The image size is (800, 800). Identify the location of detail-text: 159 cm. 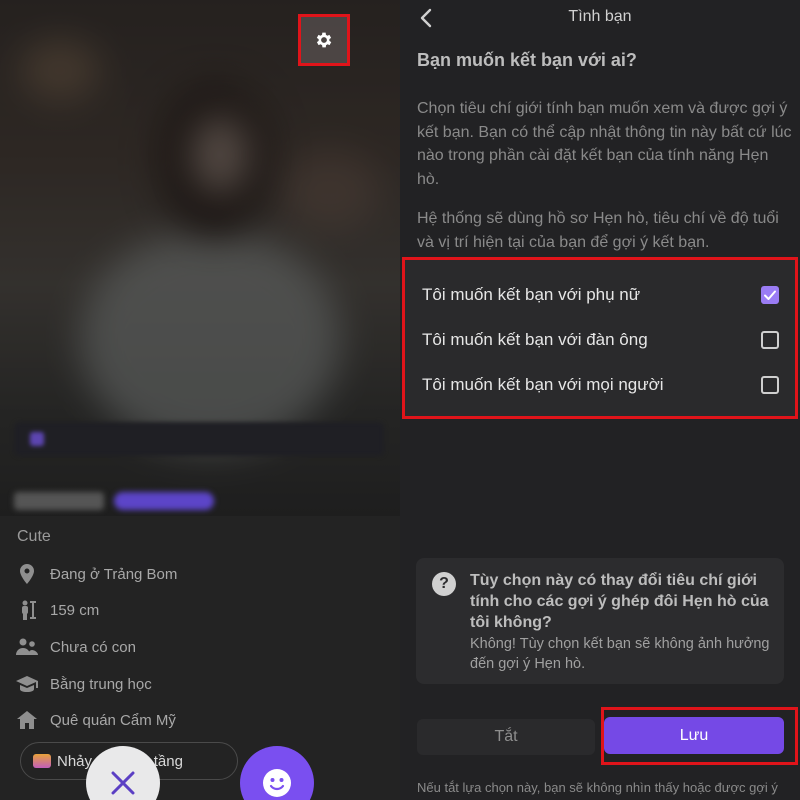
(75, 610).